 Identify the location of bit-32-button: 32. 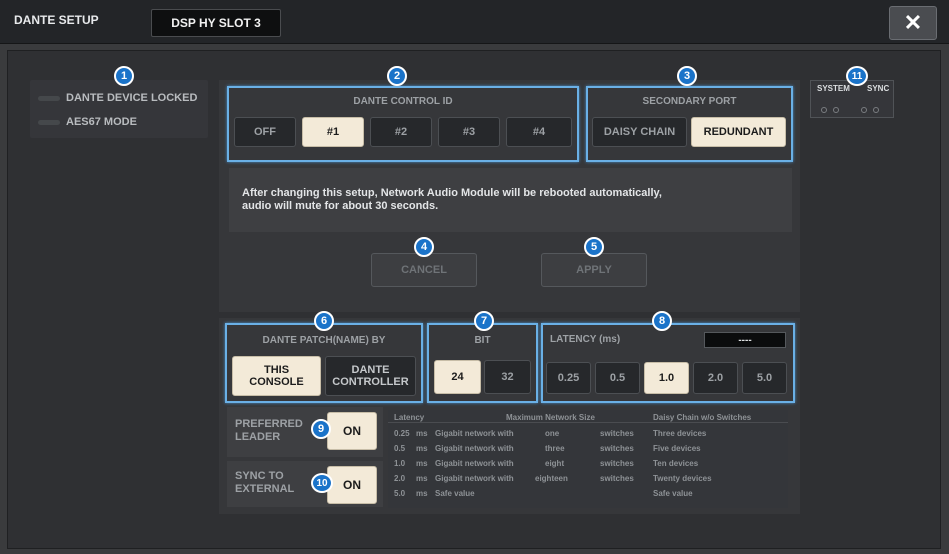
(507, 377).